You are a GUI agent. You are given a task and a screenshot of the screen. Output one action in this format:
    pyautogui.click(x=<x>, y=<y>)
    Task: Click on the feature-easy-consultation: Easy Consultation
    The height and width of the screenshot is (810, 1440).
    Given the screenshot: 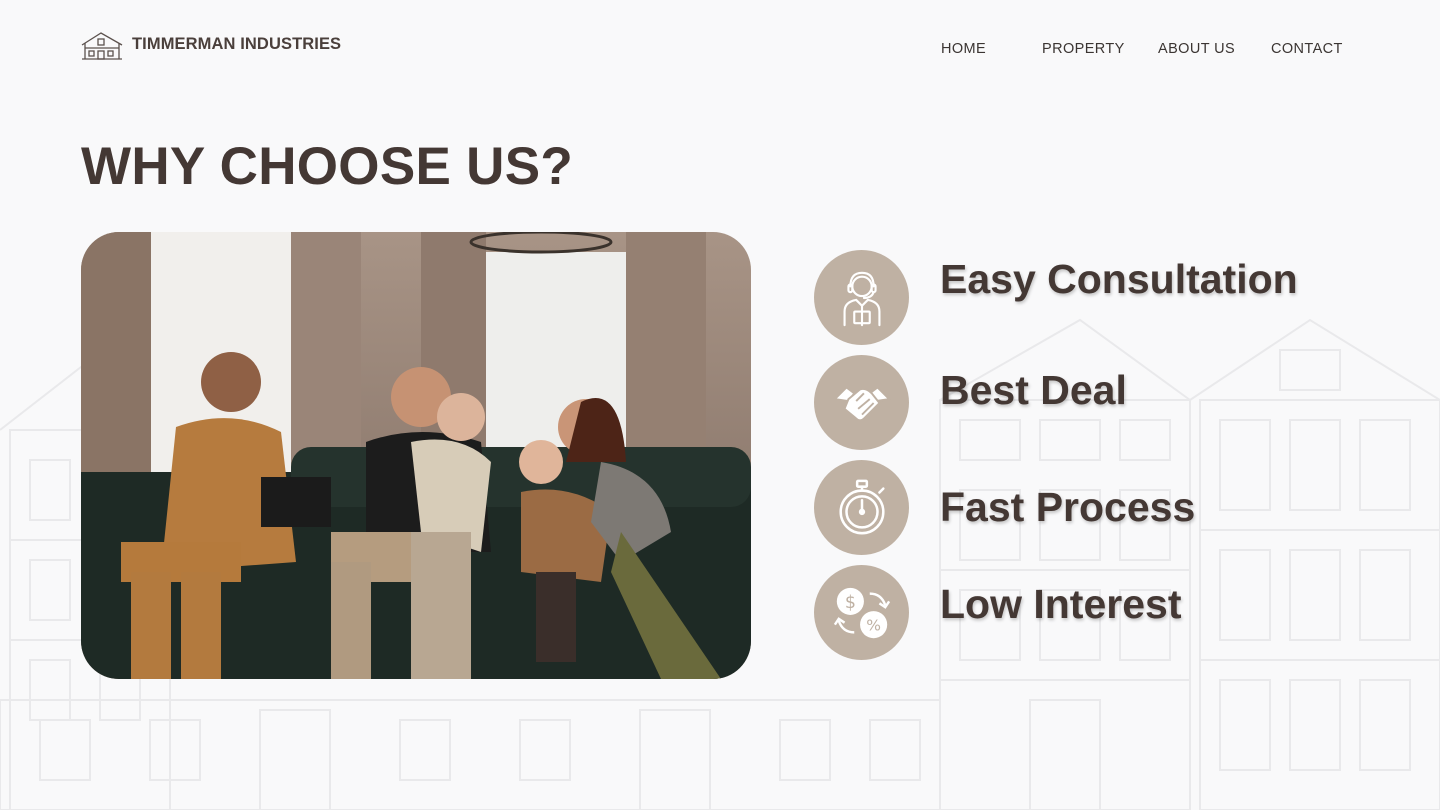 What is the action you would take?
    pyautogui.click(x=1056, y=297)
    